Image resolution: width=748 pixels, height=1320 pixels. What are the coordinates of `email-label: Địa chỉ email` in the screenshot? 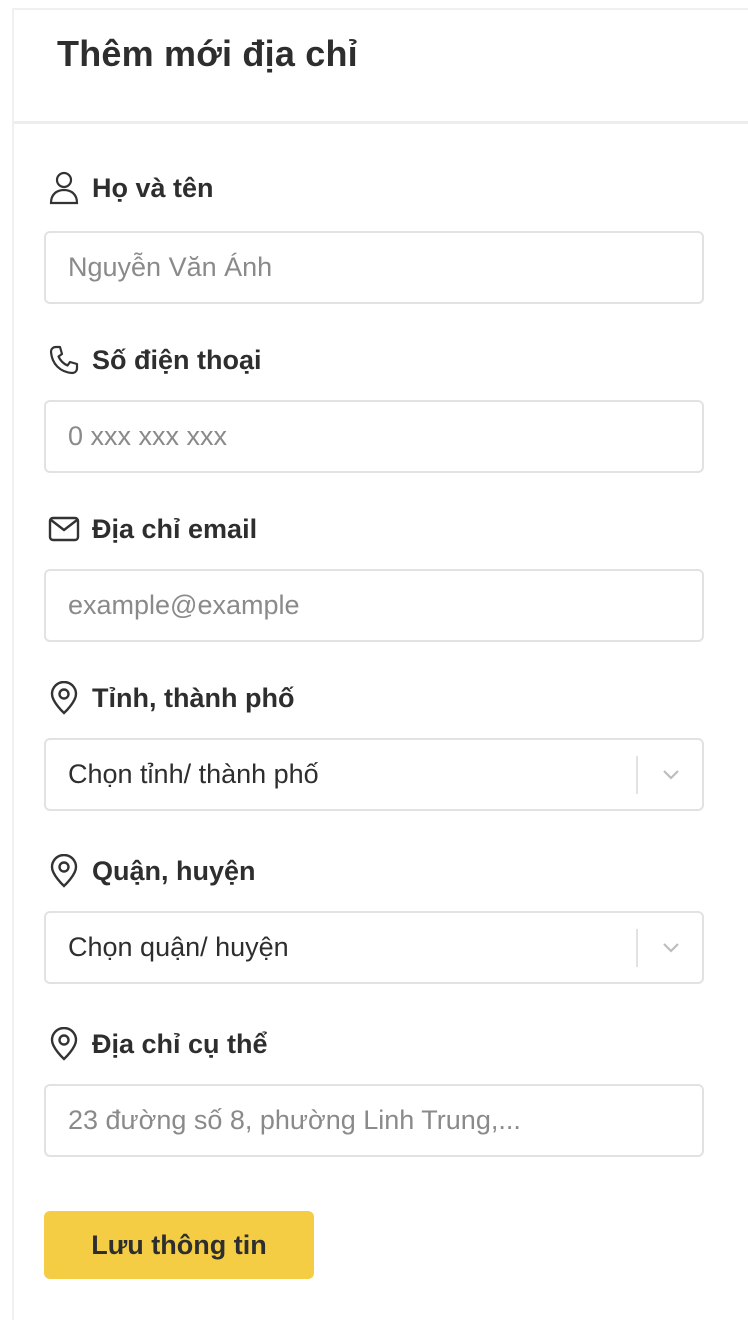 It's located at (151, 529).